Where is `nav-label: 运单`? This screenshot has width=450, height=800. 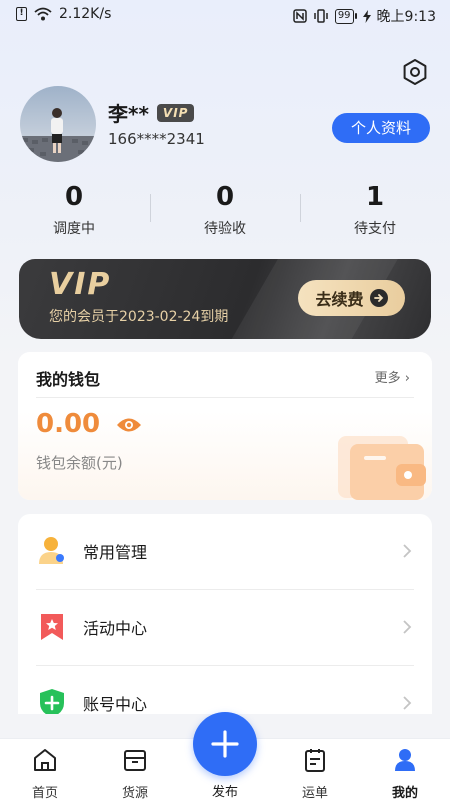 nav-label: 运单 is located at coordinates (314, 793).